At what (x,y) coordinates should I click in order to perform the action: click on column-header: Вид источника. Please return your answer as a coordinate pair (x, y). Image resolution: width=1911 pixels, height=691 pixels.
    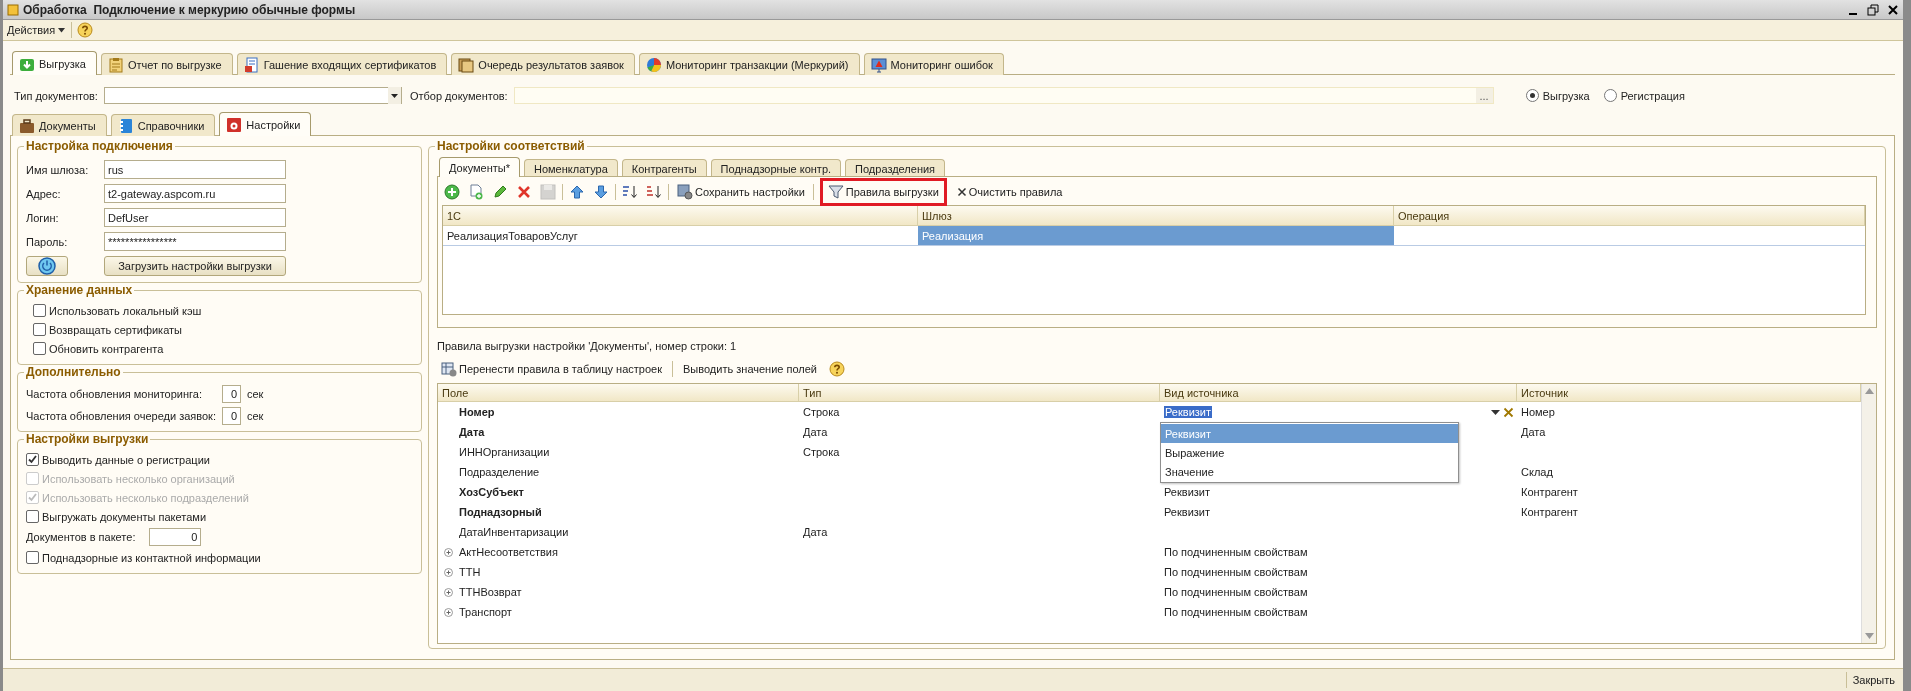
    Looking at the image, I should click on (1338, 392).